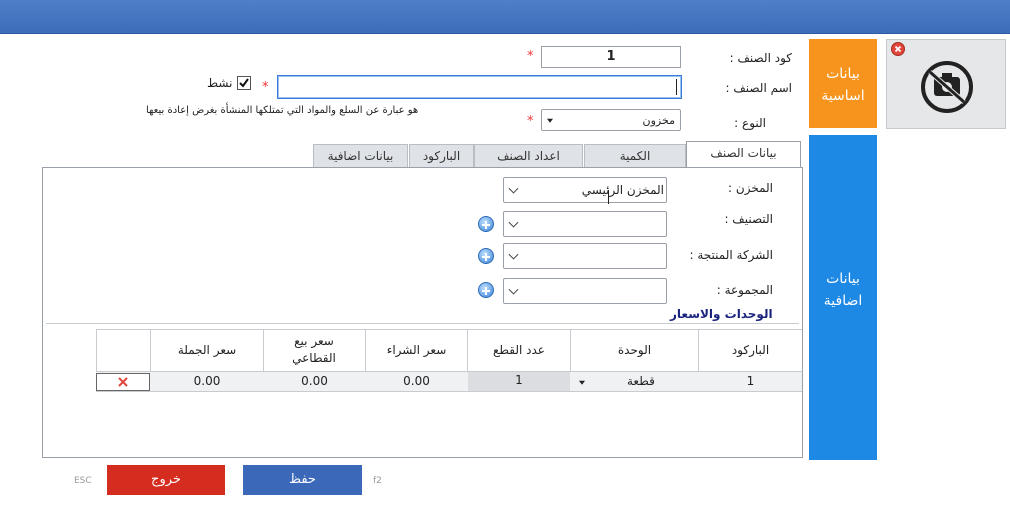 This screenshot has width=1010, height=506. I want to click on sidebar-tab-basic: بيانات اساسية, so click(843, 83).